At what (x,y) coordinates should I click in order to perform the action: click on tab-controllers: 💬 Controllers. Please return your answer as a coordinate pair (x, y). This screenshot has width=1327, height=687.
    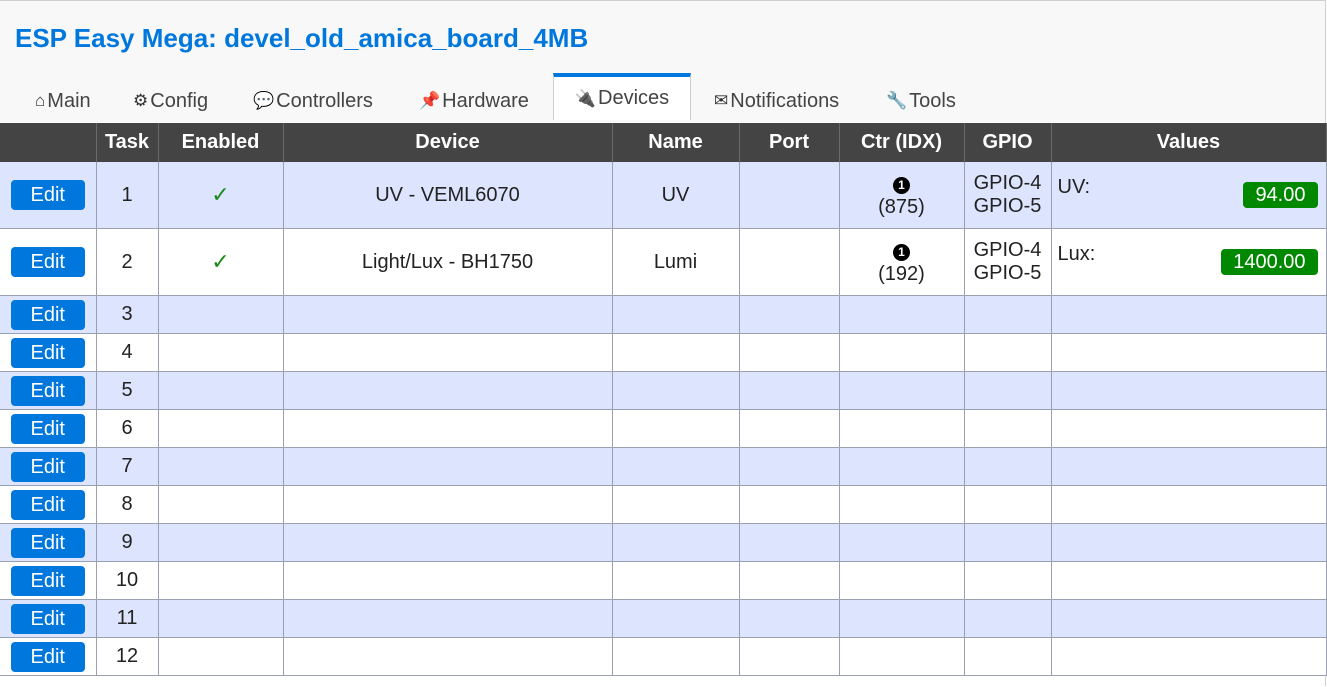
    Looking at the image, I should click on (313, 101).